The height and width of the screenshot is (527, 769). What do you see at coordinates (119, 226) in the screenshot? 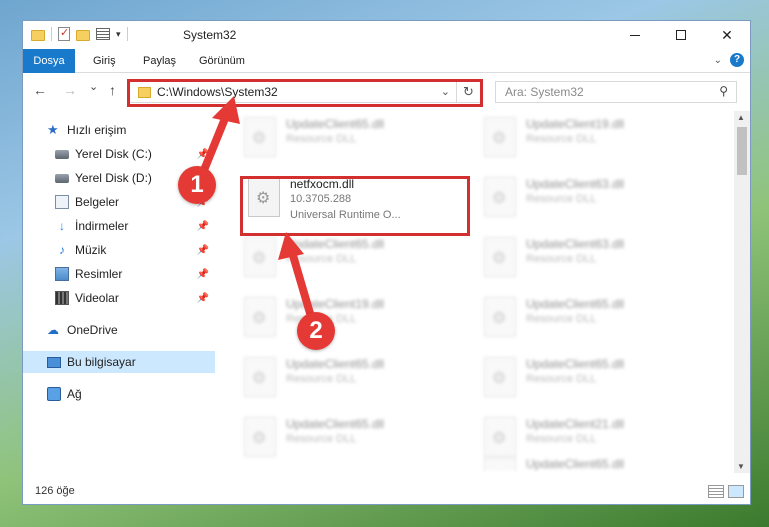
I see `sidebar-item-downloads: ↓ İndirmeler 📌` at bounding box center [119, 226].